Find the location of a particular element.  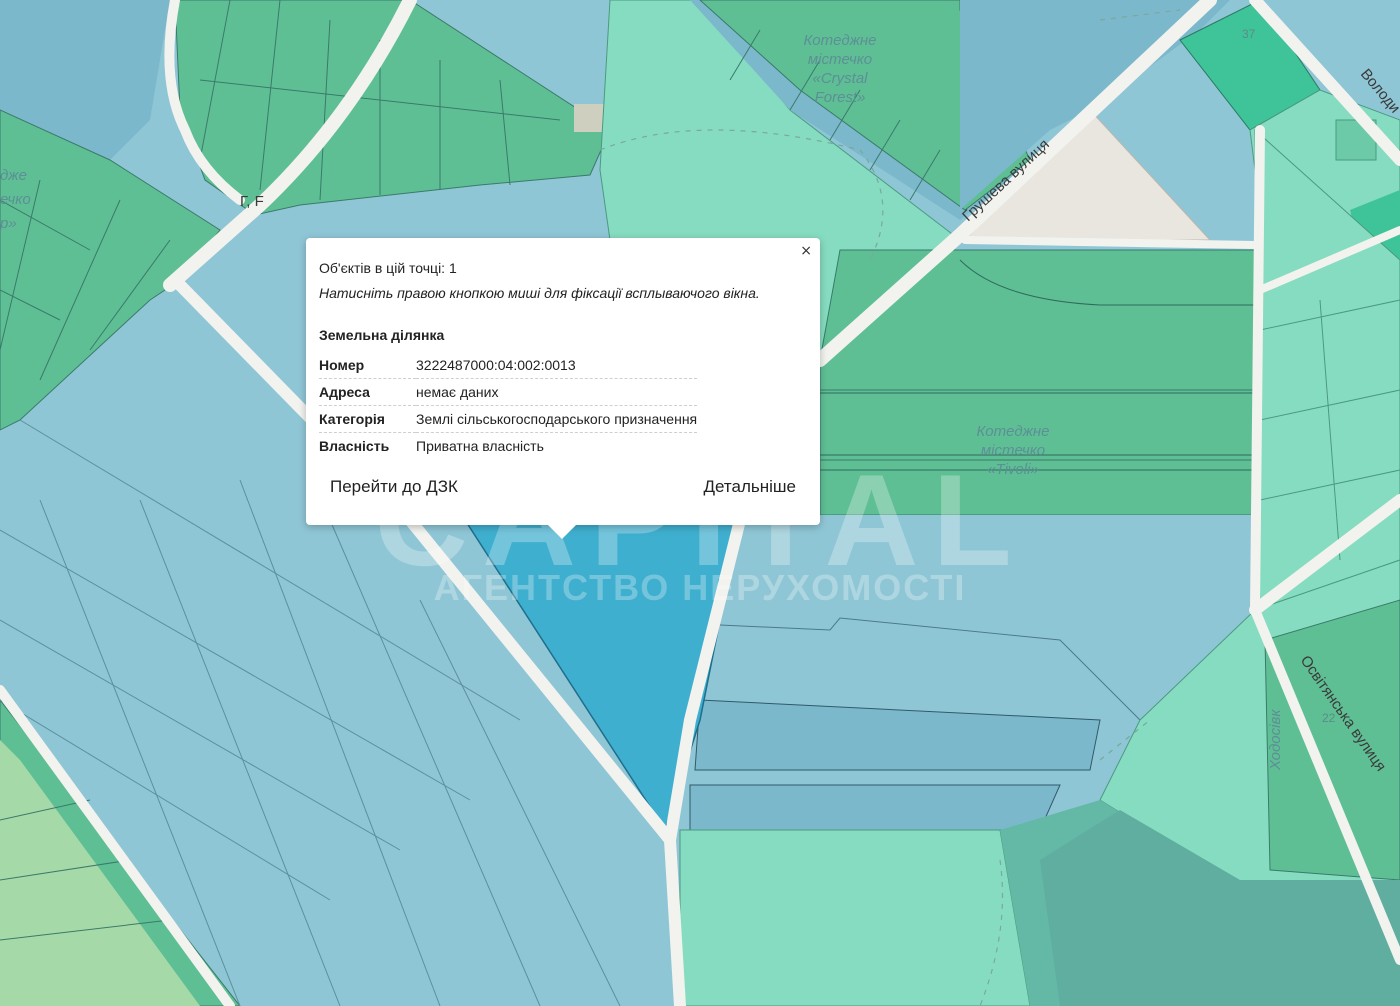

close-icon: × is located at coordinates (806, 251).